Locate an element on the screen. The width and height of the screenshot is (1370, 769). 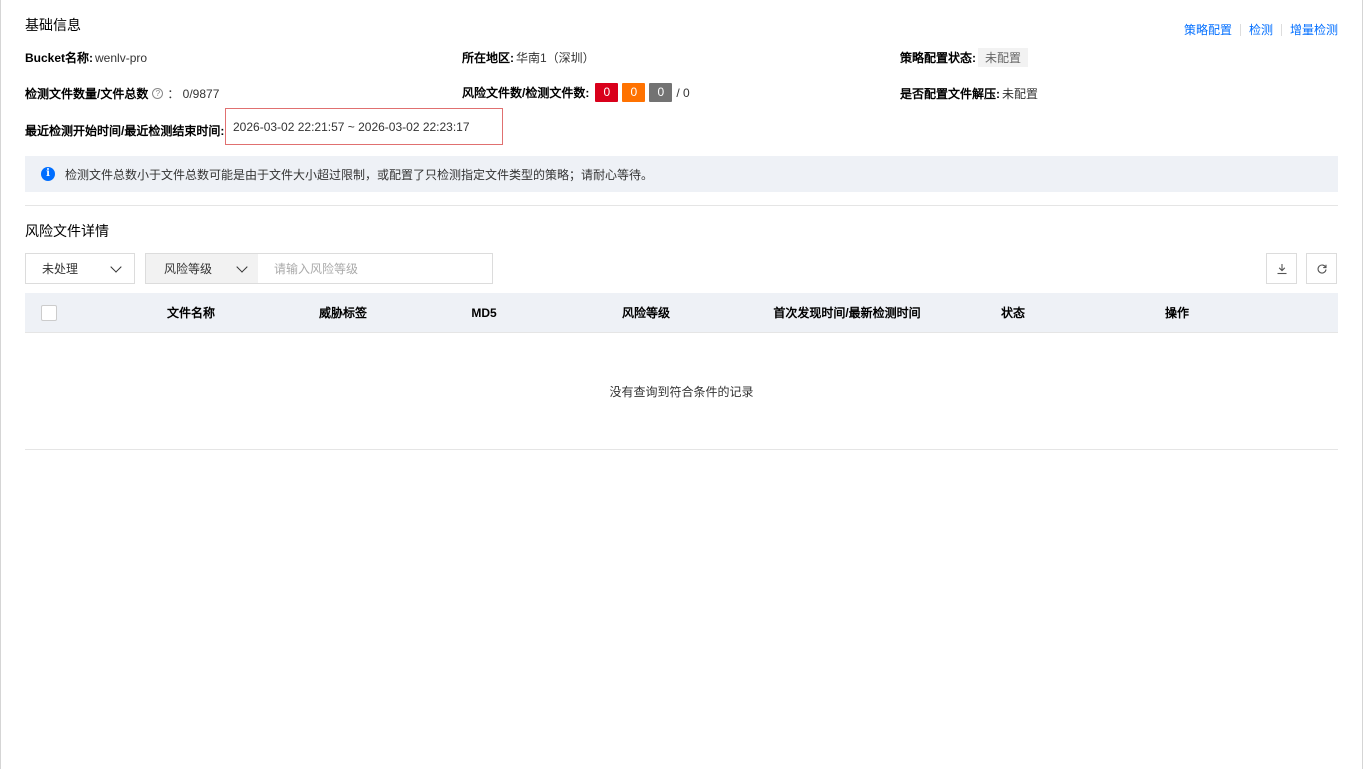
file-count-label: 检测文件数量/文件总数 is located at coordinates (87, 94).